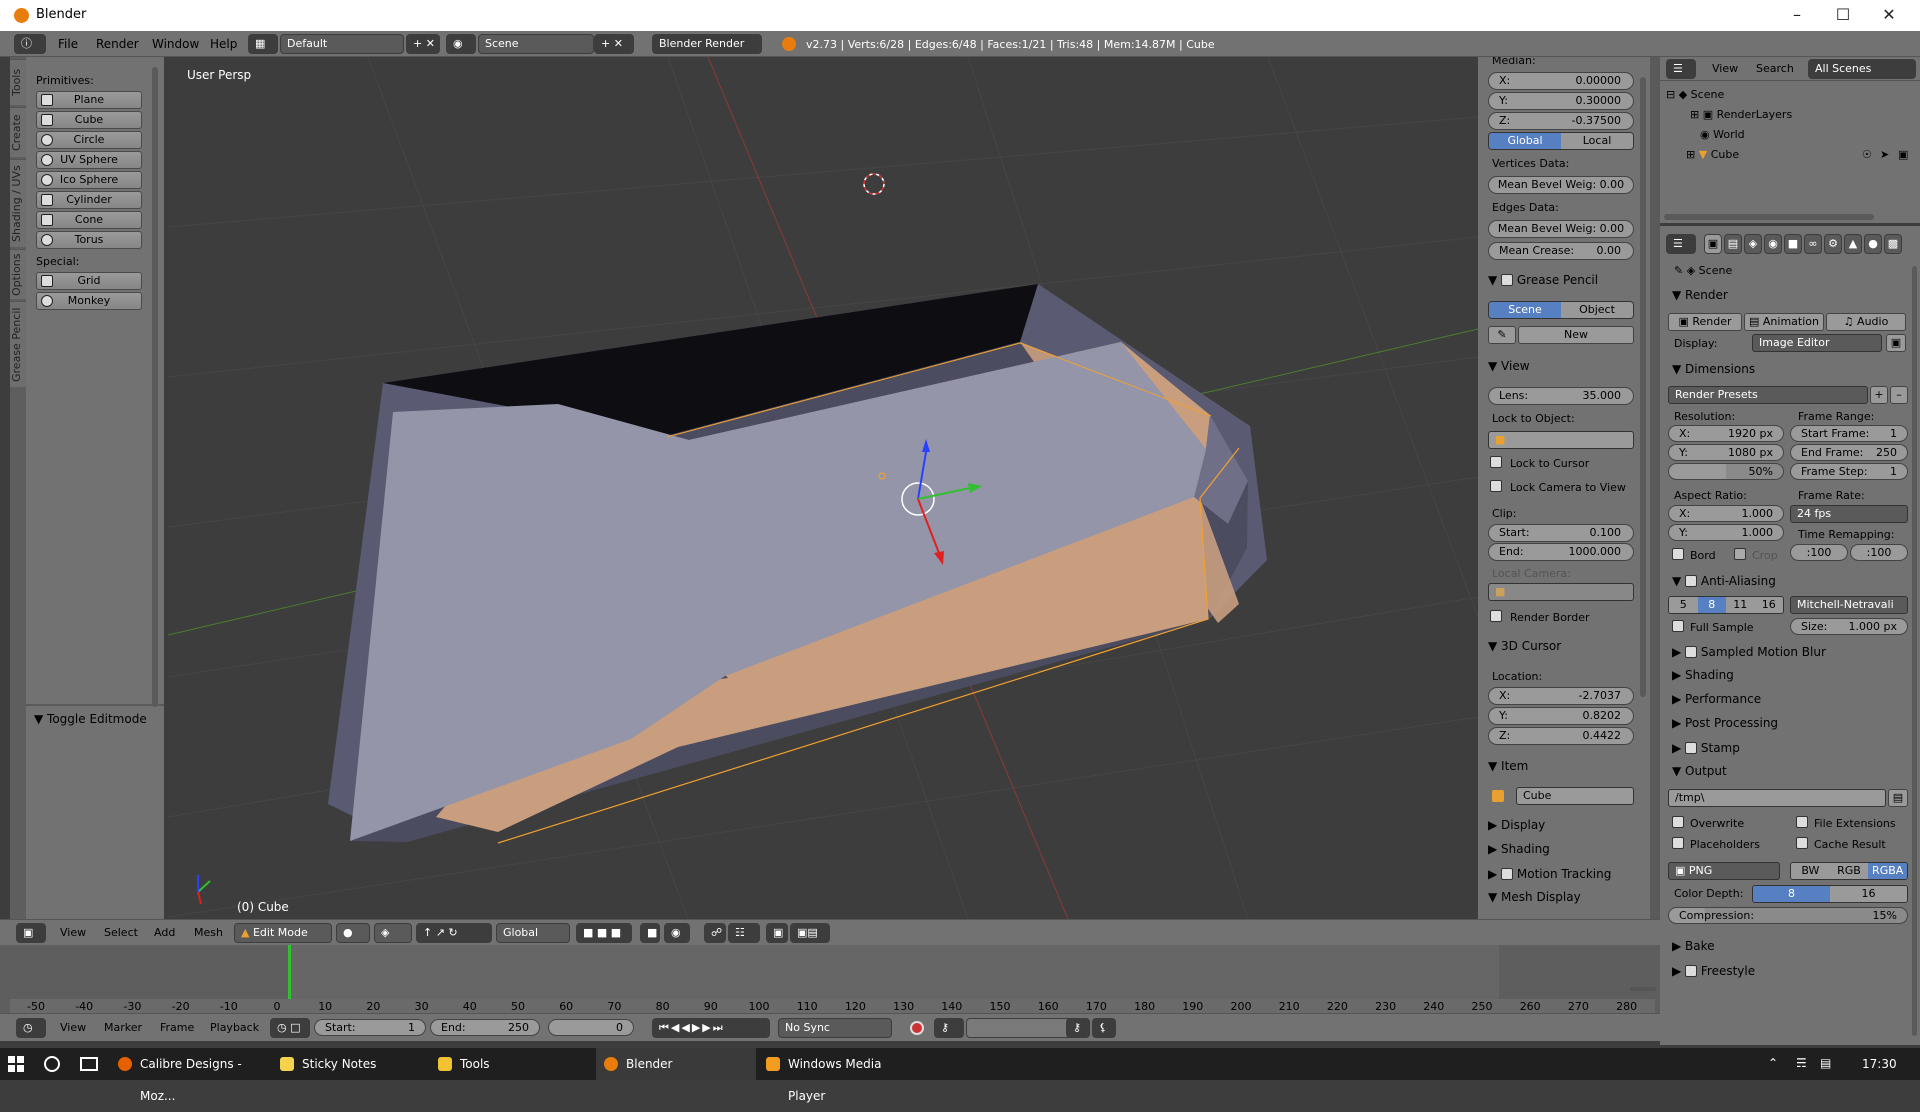  Describe the element at coordinates (1726, 513) in the screenshot. I see `aspect-x-field: X: 1.000` at that location.